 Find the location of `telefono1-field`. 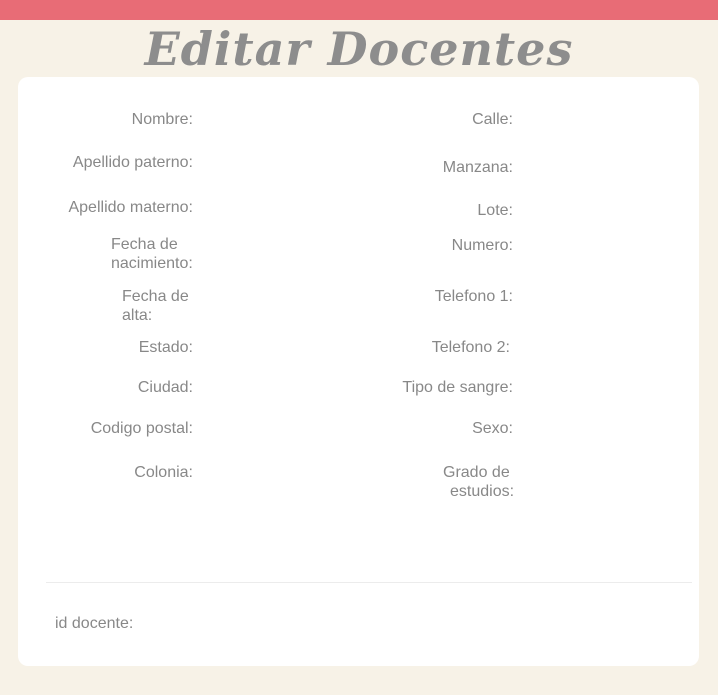

telefono1-field is located at coordinates (602, 297).